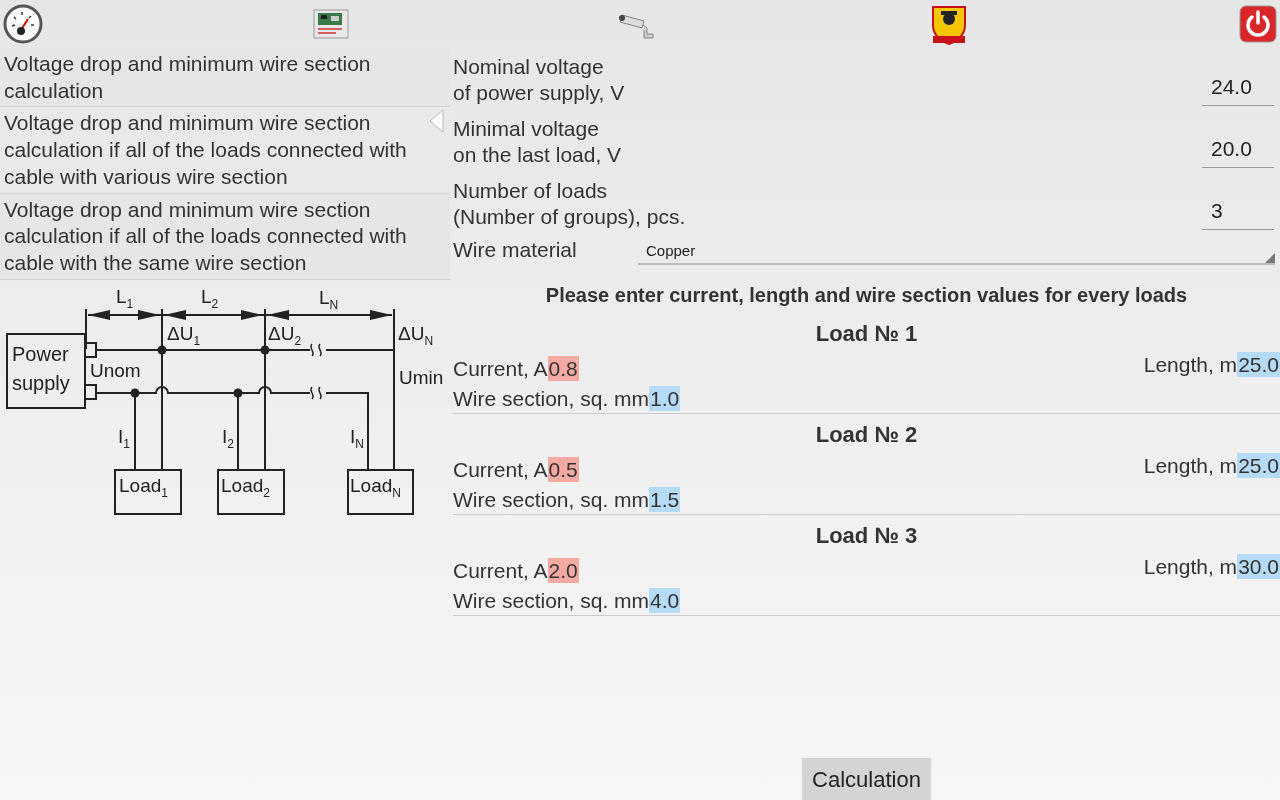 The height and width of the screenshot is (800, 1280). What do you see at coordinates (421, 377) in the screenshot?
I see `diagram-label: Umin` at bounding box center [421, 377].